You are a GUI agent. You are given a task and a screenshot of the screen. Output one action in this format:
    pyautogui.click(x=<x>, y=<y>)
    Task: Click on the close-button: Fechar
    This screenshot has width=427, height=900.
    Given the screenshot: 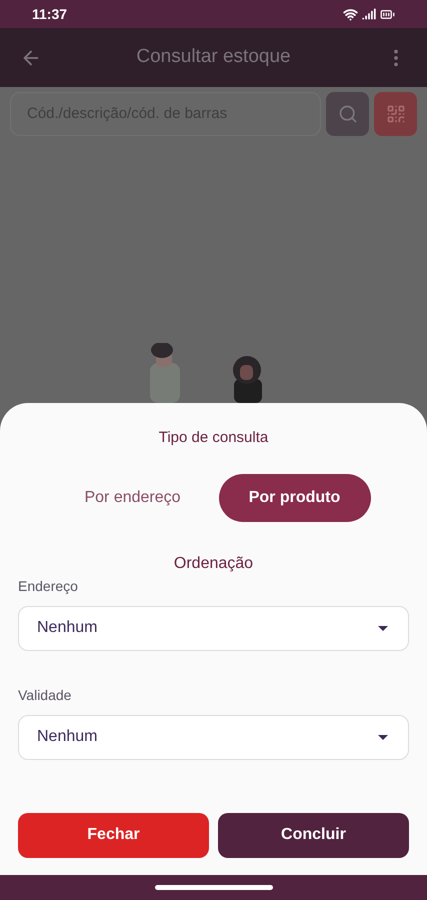 What is the action you would take?
    pyautogui.click(x=113, y=835)
    